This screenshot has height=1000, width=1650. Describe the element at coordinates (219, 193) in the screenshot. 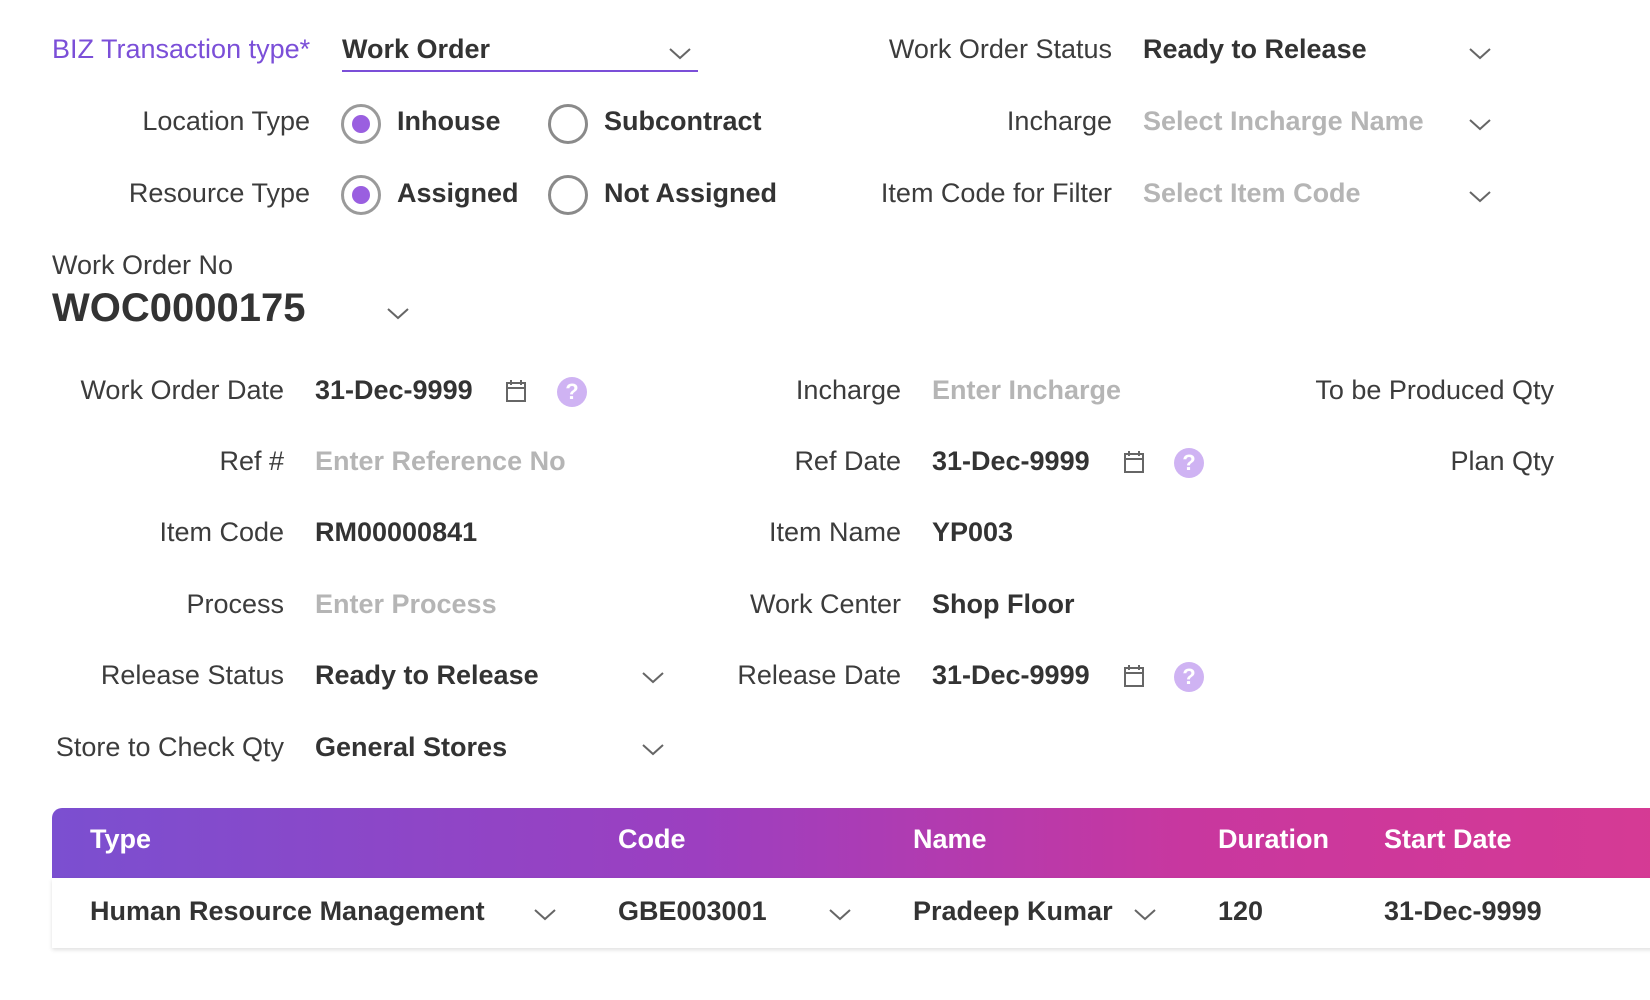

I see `resource-type-label: Resource Type` at that location.